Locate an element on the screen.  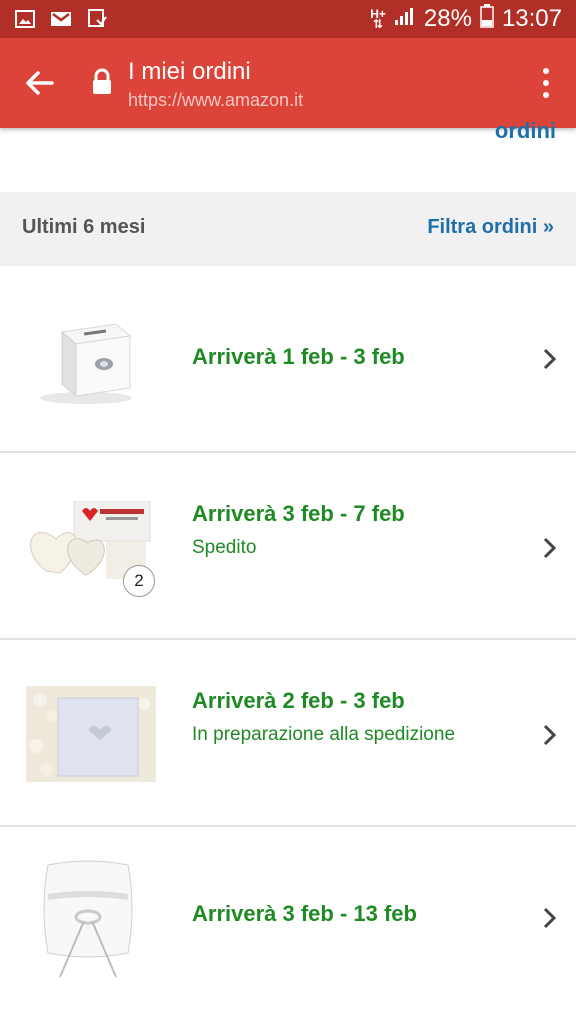
orders-link: ordini is located at coordinates (525, 131).